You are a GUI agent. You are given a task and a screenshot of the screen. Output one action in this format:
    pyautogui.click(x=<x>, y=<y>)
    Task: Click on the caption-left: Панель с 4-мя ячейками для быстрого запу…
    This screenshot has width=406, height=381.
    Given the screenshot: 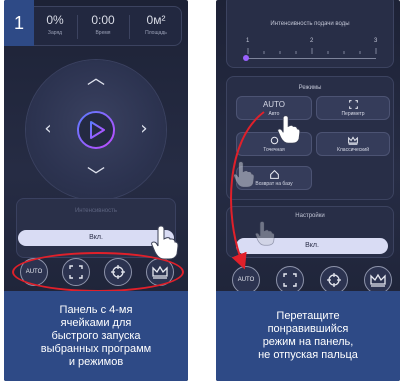 What is the action you would take?
    pyautogui.click(x=96, y=336)
    